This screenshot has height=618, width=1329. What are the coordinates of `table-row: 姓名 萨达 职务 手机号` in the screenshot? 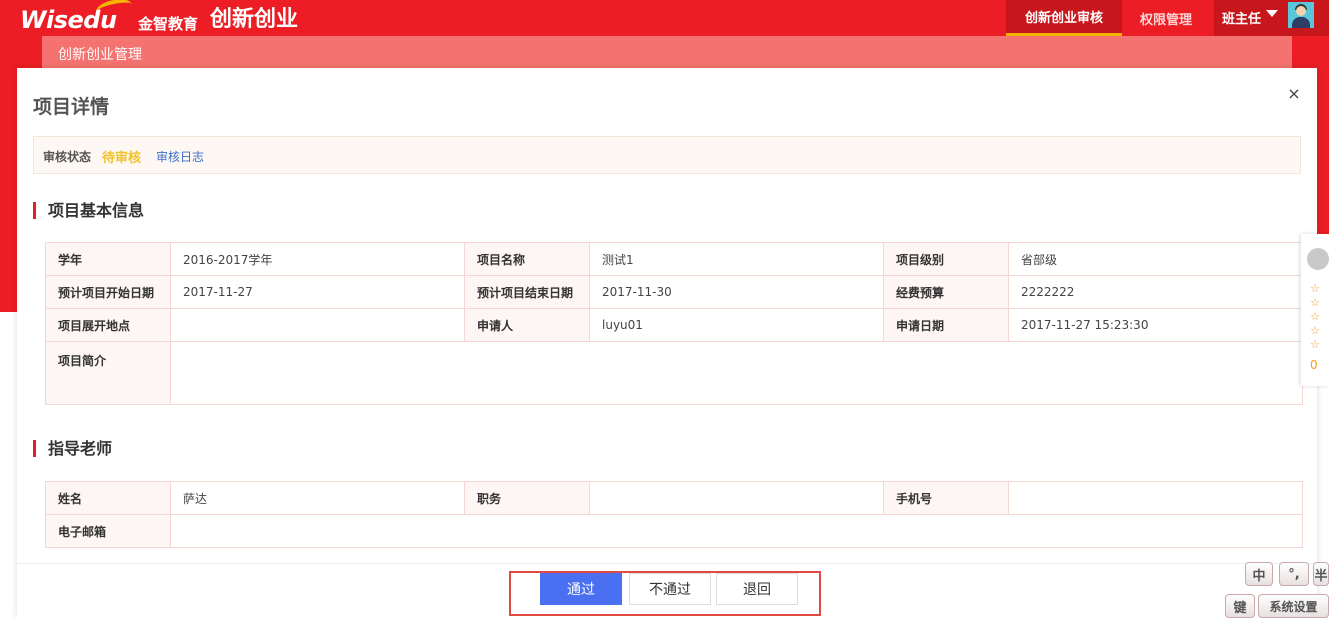 It's located at (674, 498).